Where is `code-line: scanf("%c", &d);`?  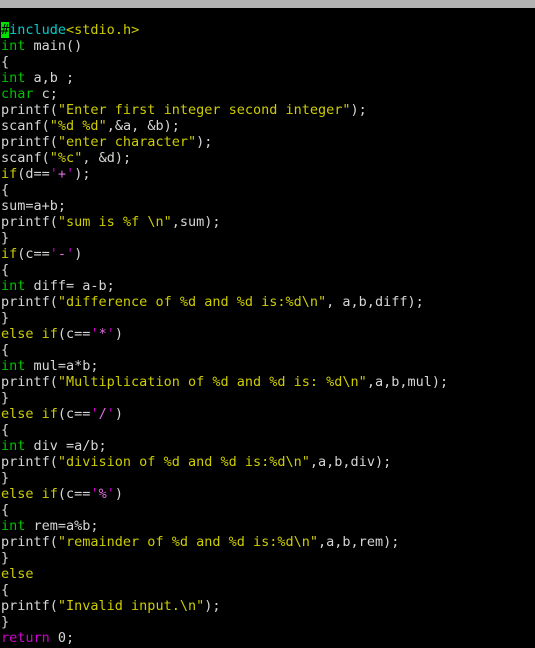 code-line: scanf("%c", &d); is located at coordinates (267, 158).